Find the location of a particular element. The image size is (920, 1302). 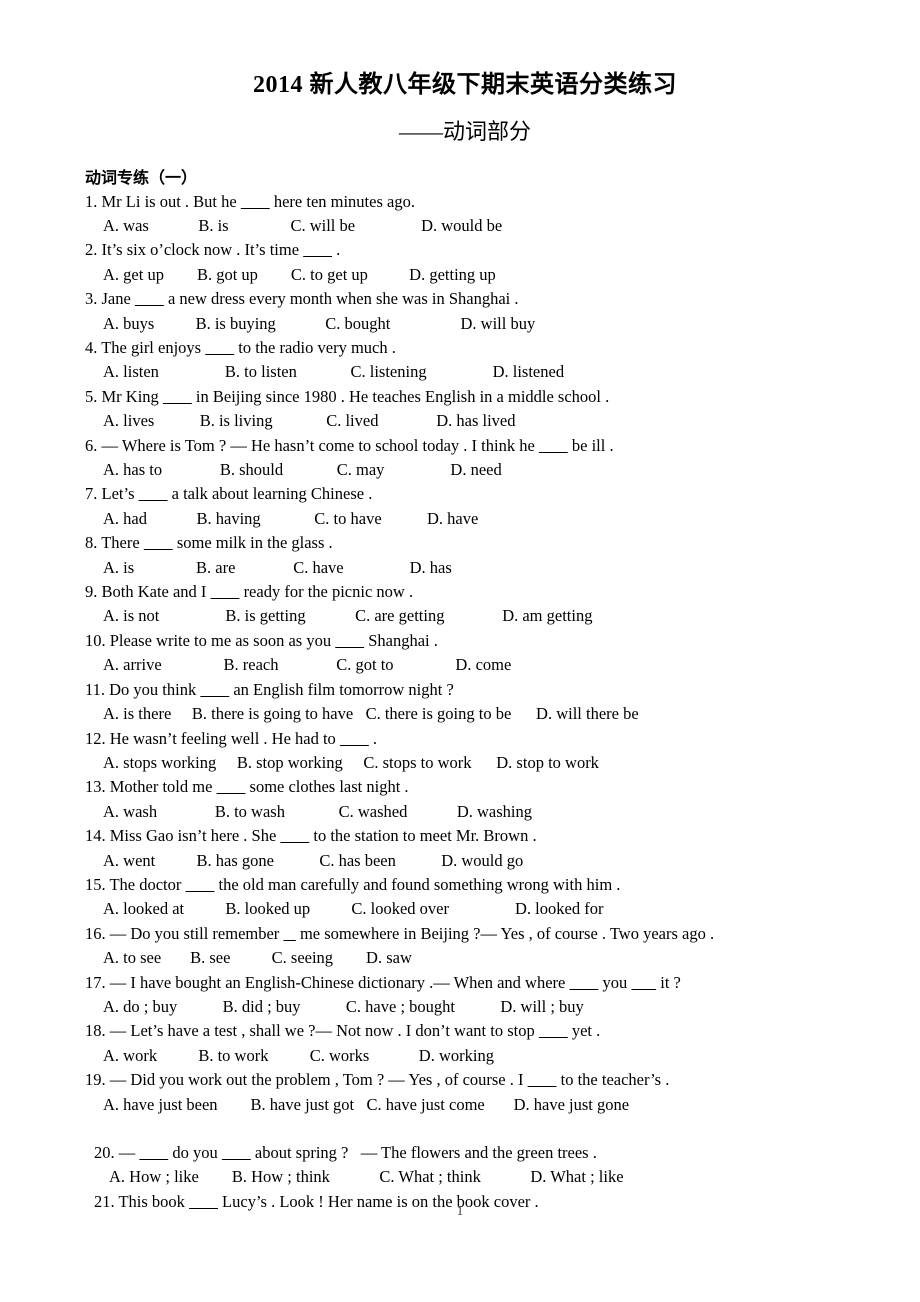

question-stem: 7. Let’s a talk about learning Chinese . is located at coordinates (229, 494).